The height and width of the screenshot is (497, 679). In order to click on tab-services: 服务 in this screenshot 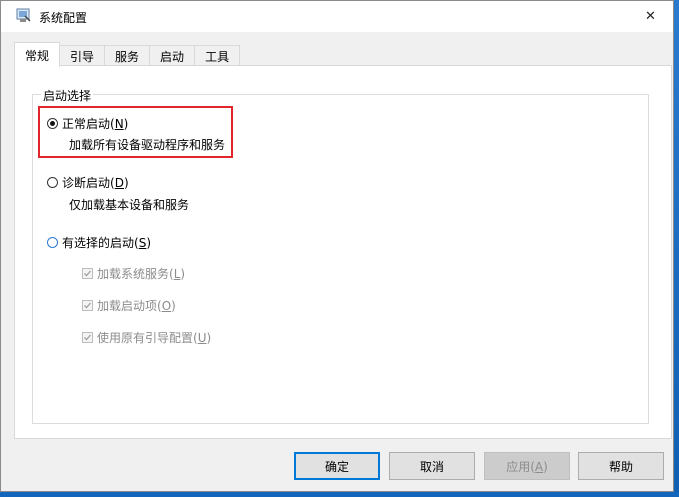, I will do `click(127, 55)`.